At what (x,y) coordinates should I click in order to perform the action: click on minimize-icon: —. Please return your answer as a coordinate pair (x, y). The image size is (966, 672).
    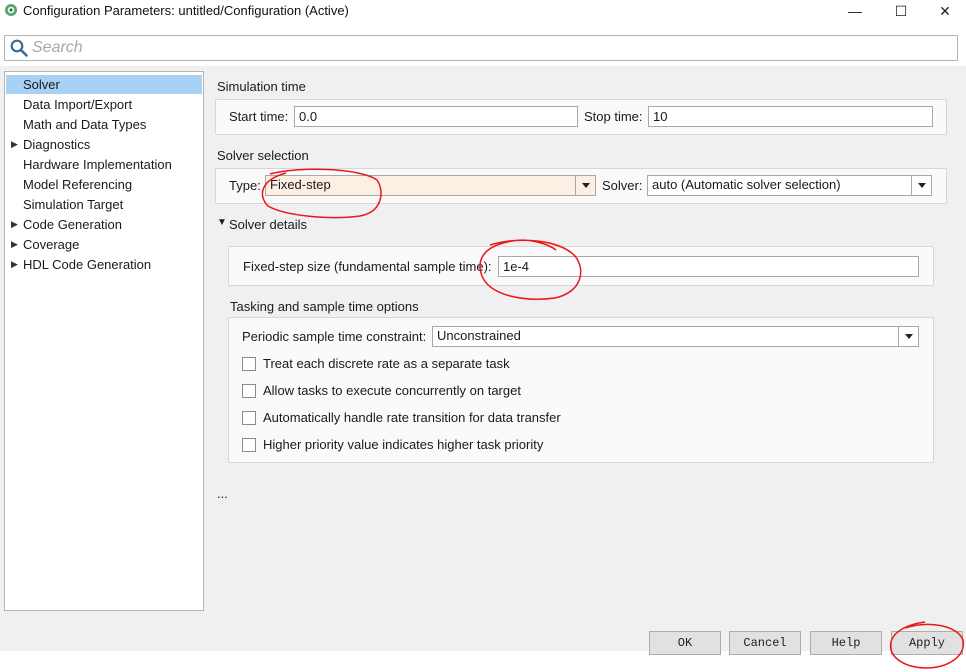
    Looking at the image, I should click on (855, 11).